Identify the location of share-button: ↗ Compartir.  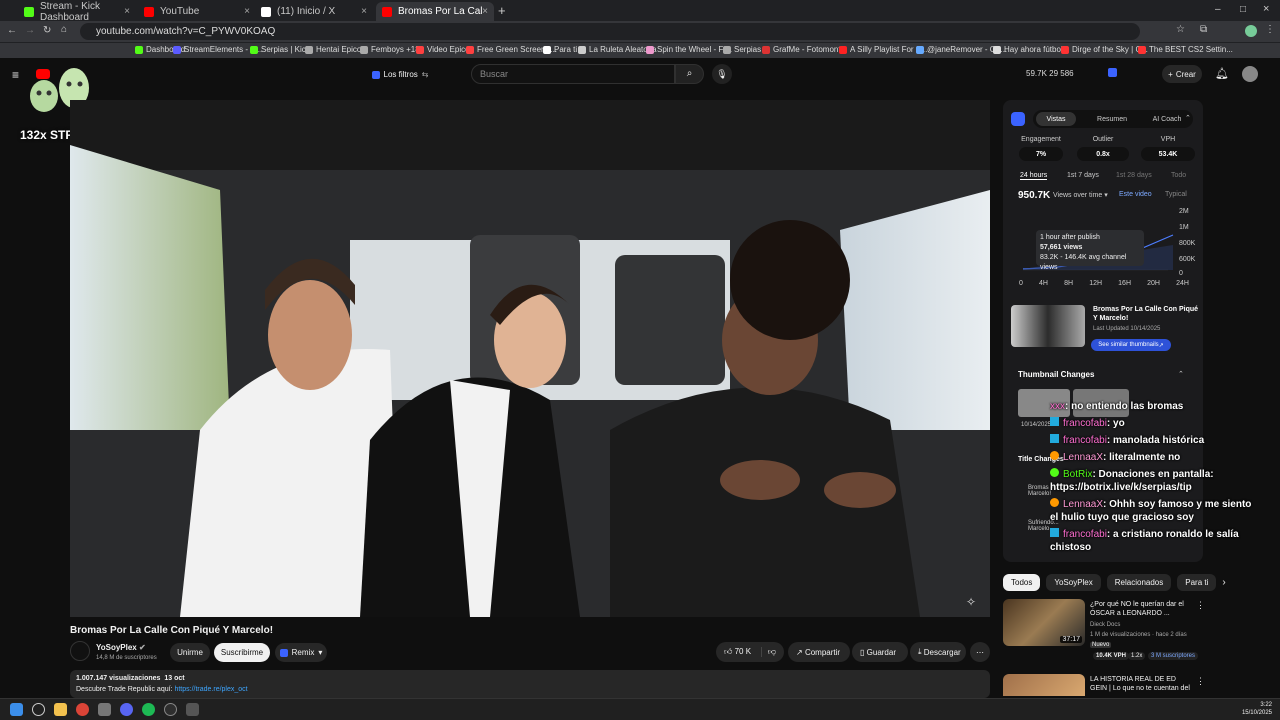
(819, 652).